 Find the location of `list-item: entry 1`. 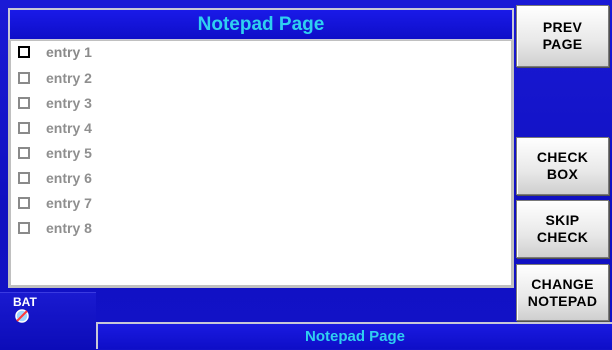

list-item: entry 1 is located at coordinates (55, 52).